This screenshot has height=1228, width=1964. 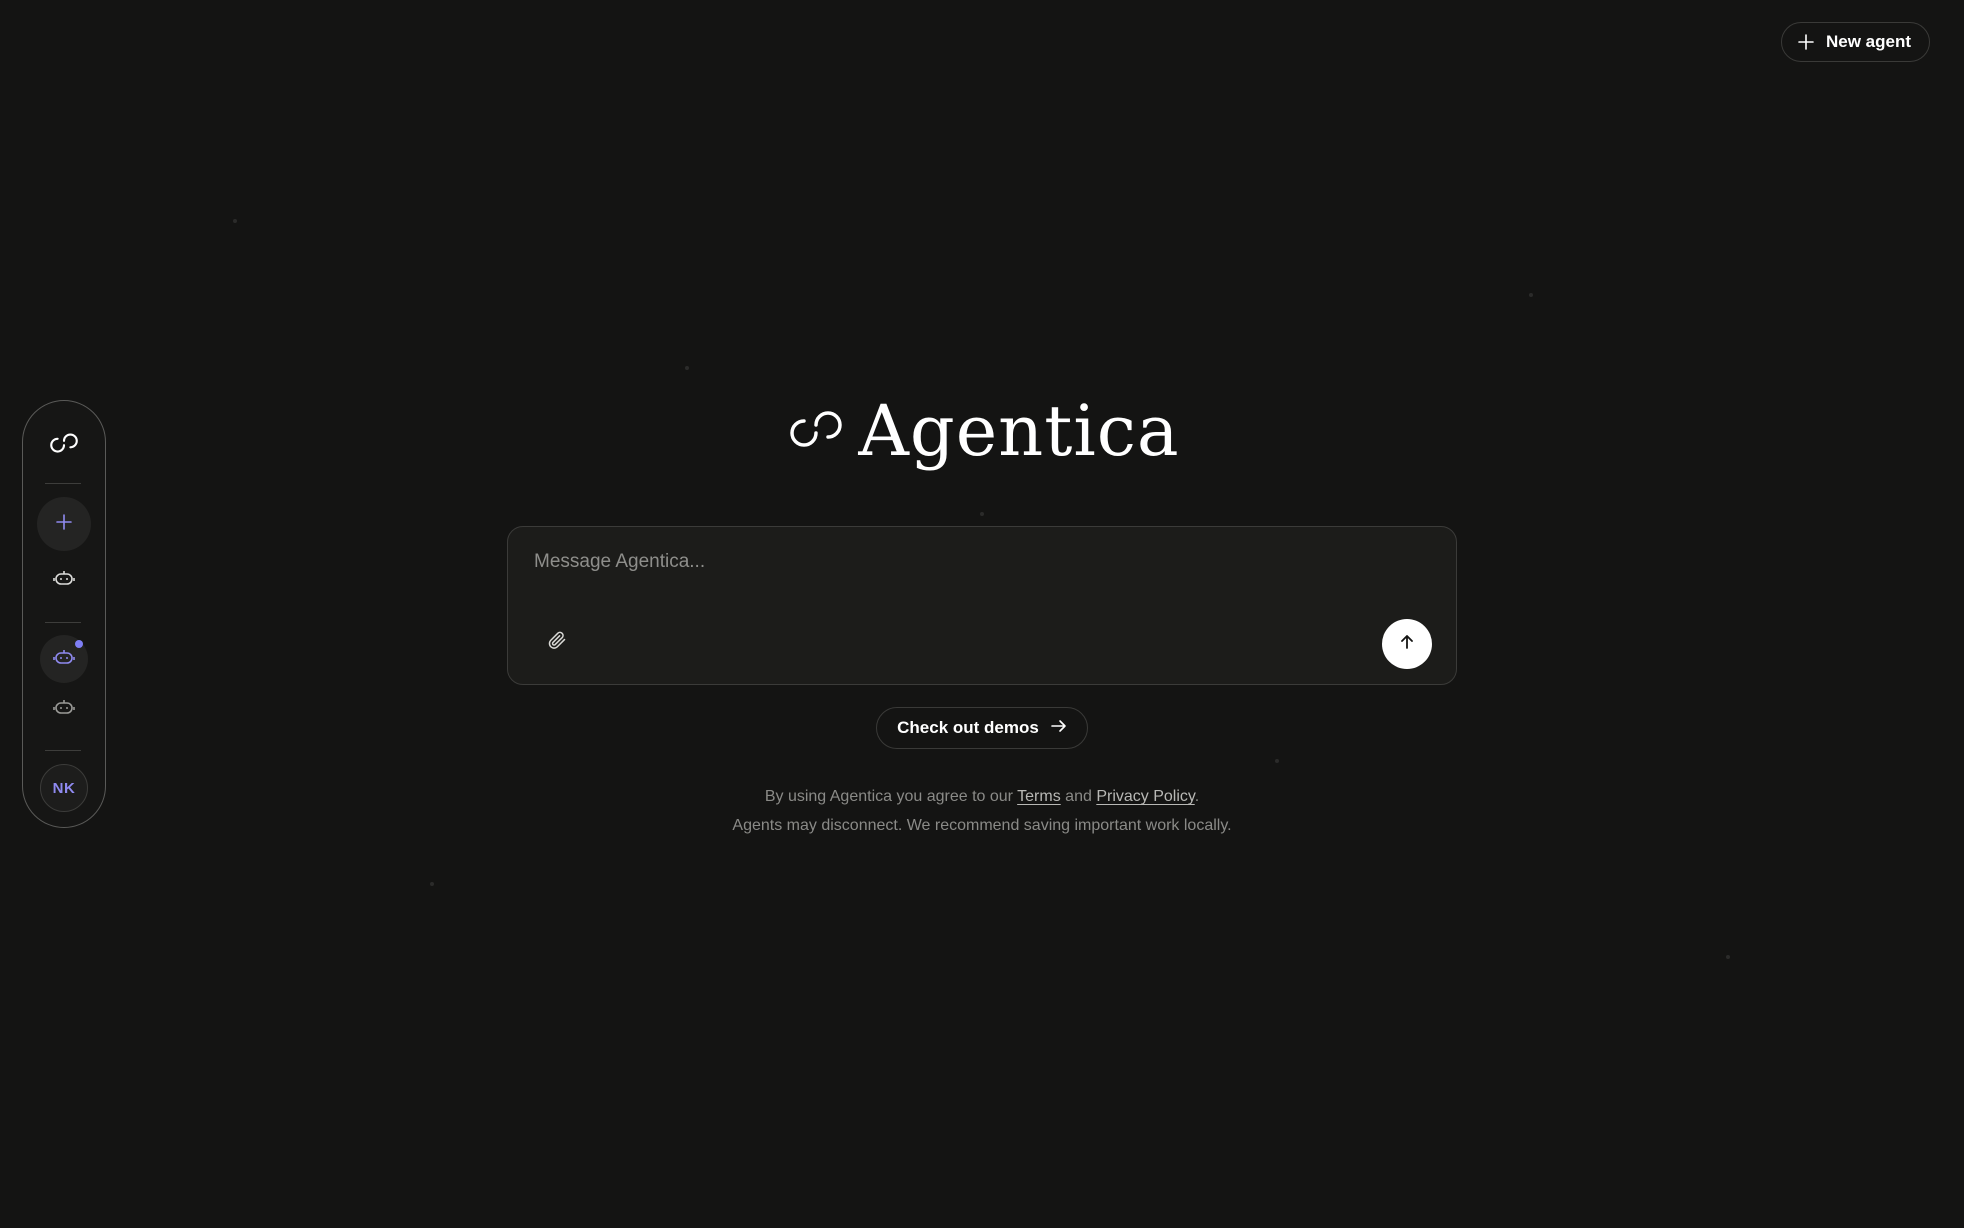 I want to click on terms-link: Terms, so click(x=1039, y=796).